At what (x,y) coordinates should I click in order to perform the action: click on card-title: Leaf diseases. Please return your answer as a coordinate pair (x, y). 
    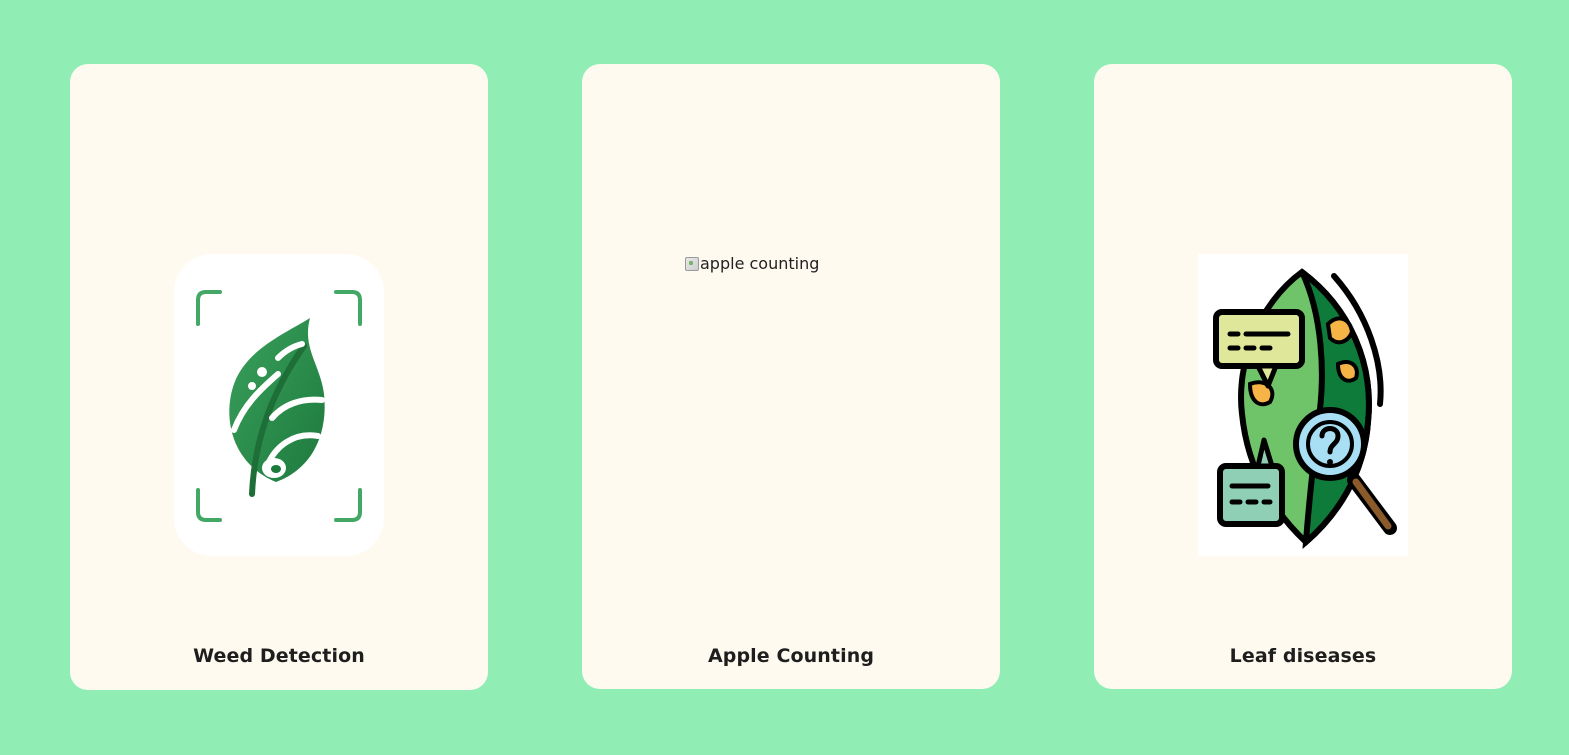
    Looking at the image, I should click on (1303, 656).